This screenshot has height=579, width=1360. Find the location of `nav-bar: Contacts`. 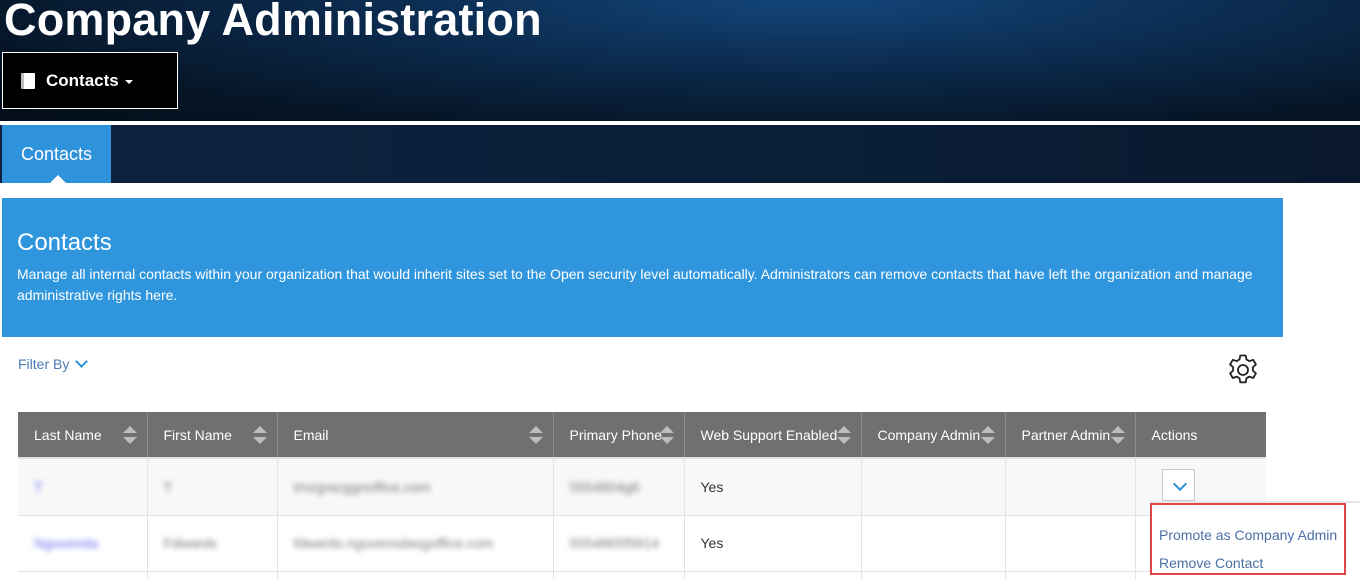

nav-bar: Contacts is located at coordinates (680, 154).